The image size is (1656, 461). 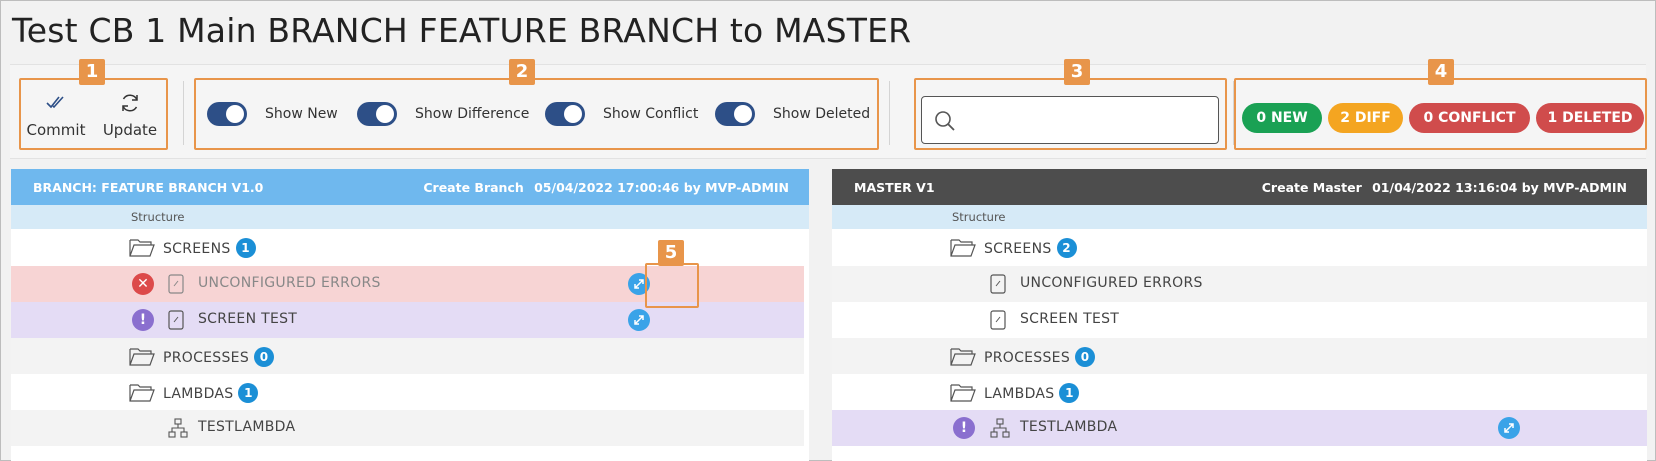 I want to click on tree-row-screen-test: SCREEN TEST, so click(x=1239, y=320).